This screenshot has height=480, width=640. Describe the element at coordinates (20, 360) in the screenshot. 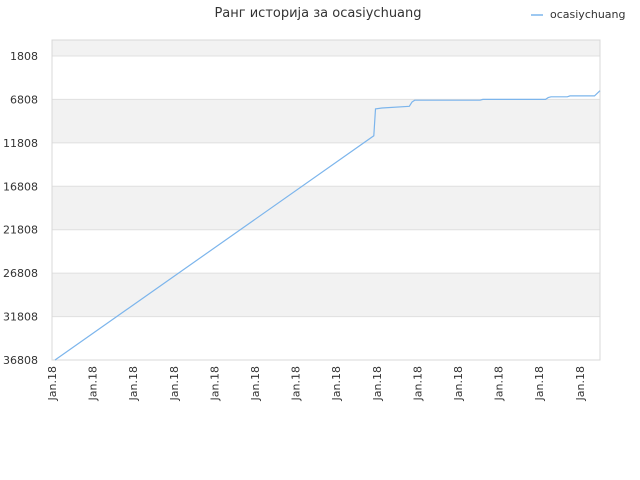

I see `y-tick-label: 36808` at that location.